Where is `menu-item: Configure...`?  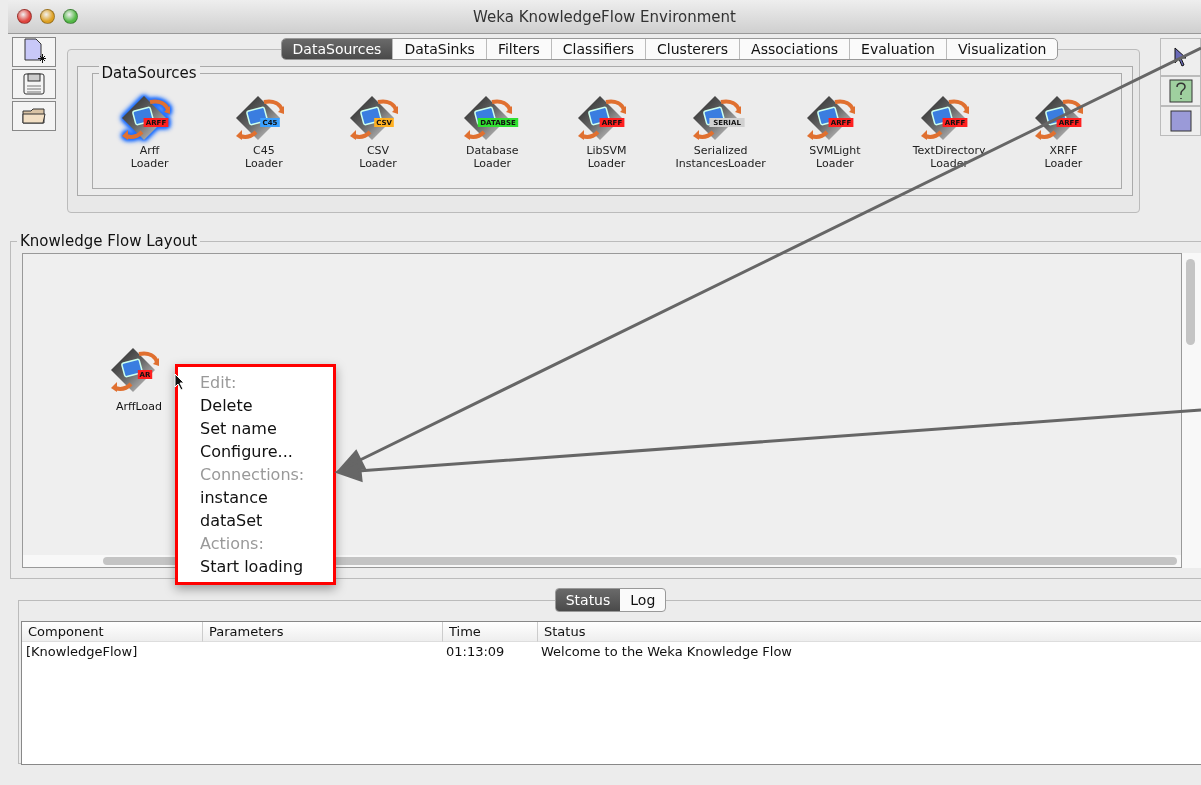 menu-item: Configure... is located at coordinates (246, 451).